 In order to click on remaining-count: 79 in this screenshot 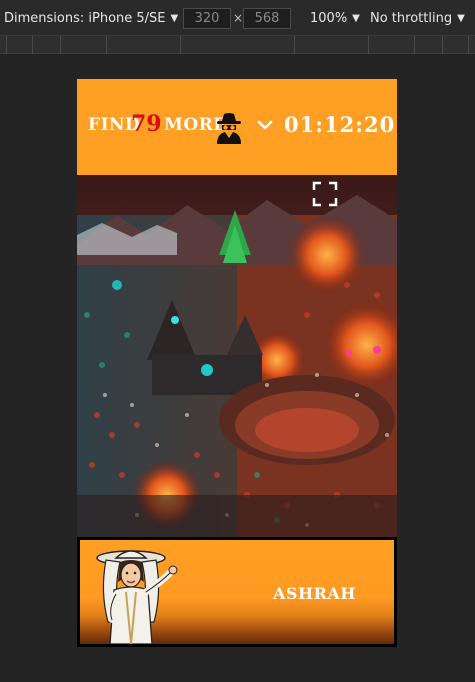, I will do `click(146, 124)`.